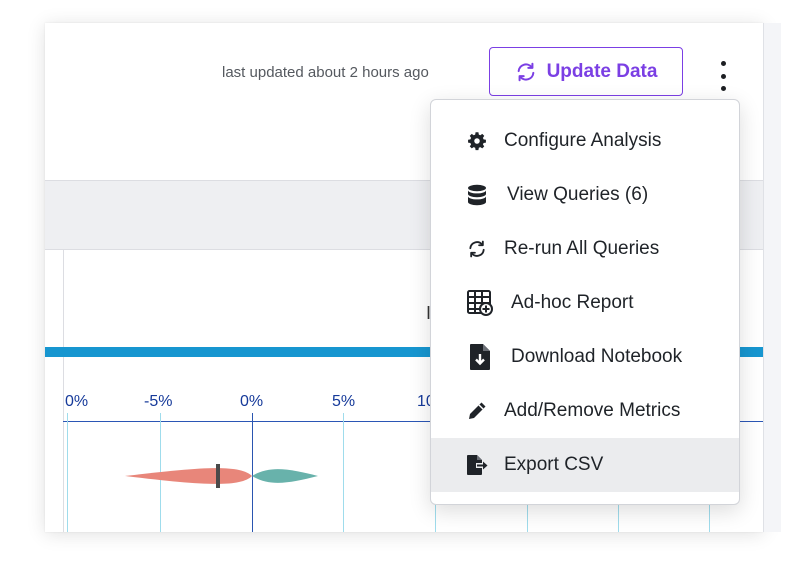 The width and height of the screenshot is (800, 579). I want to click on update-data-label: Update Data, so click(602, 71).